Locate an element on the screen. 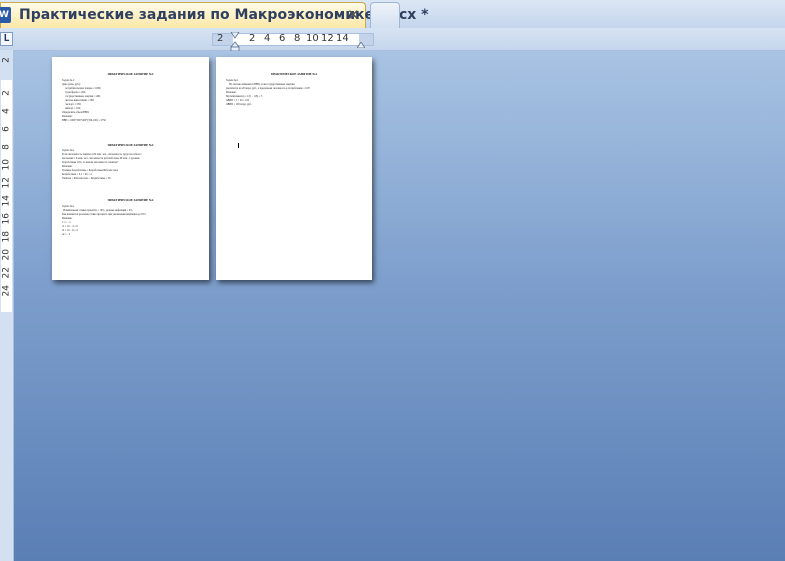  ruler-tick: 4 is located at coordinates (267, 38).